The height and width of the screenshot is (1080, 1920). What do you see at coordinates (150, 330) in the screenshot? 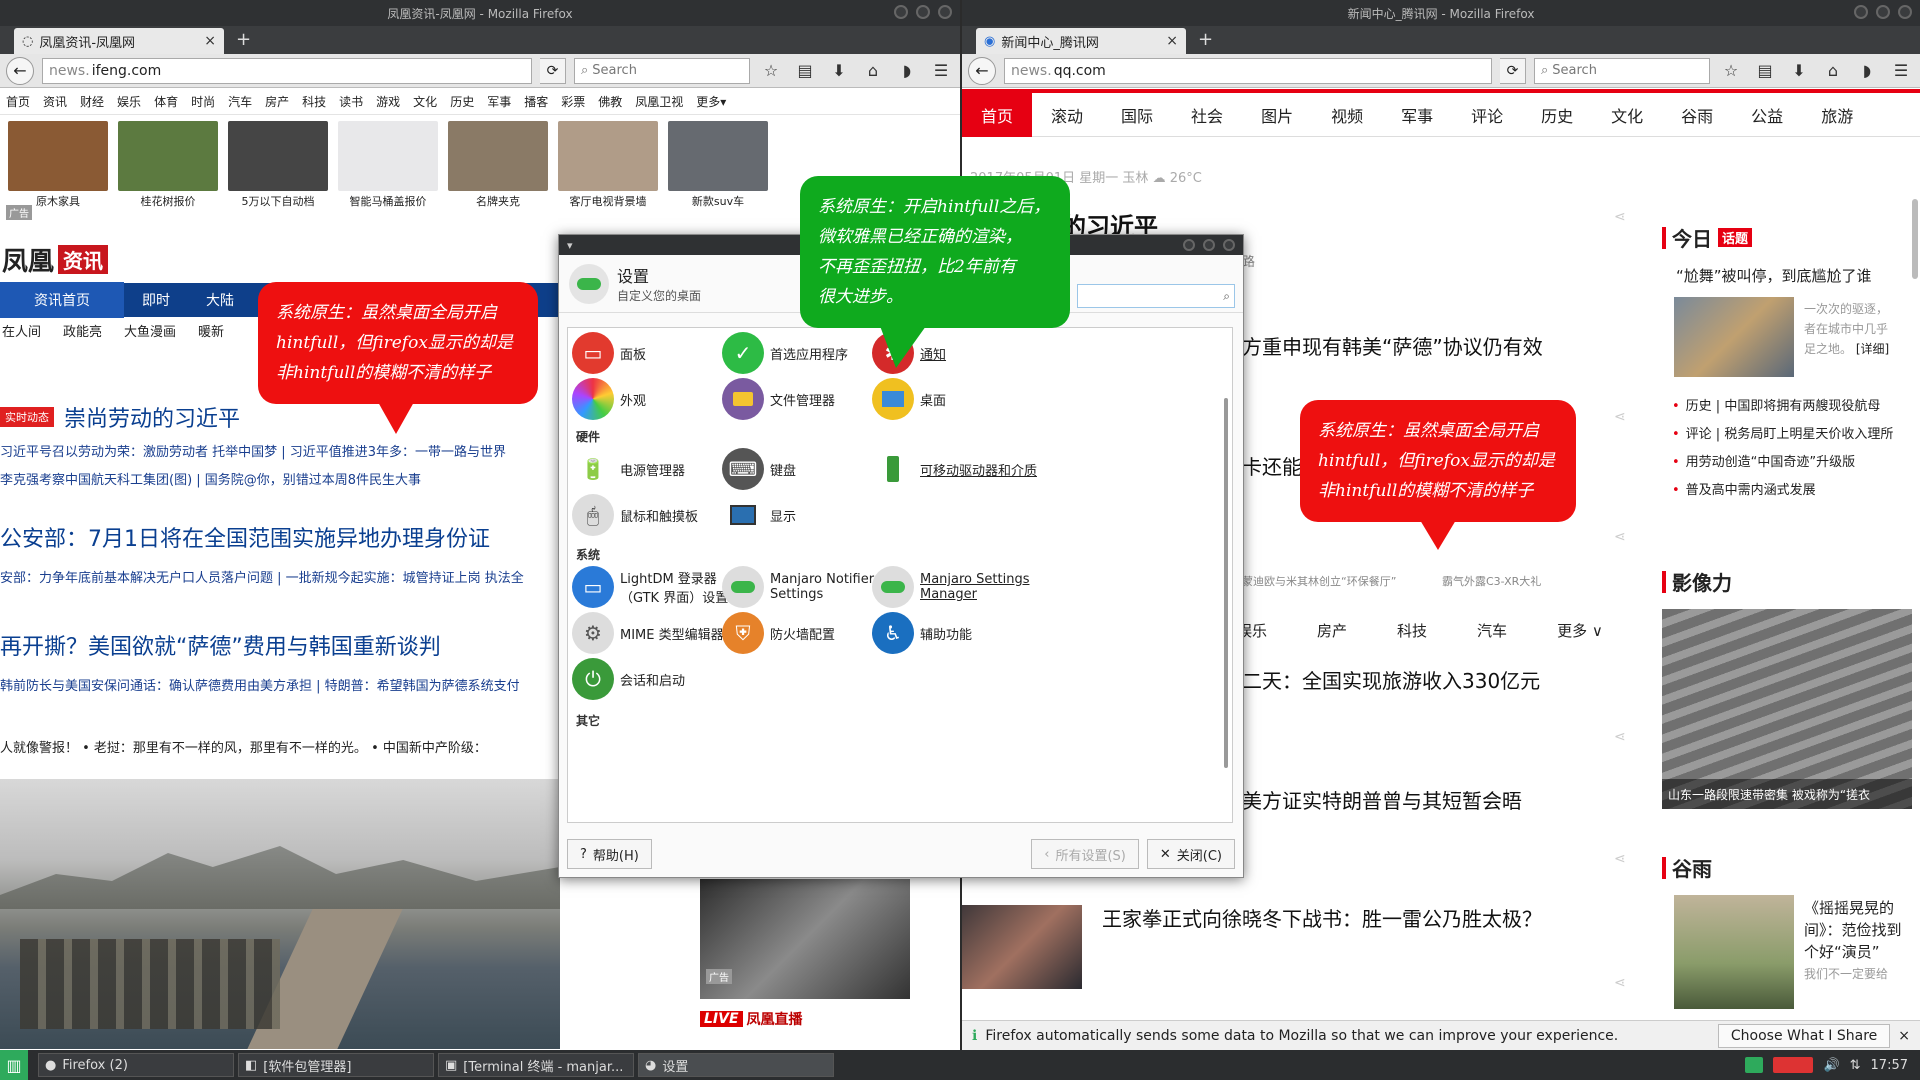
I see `sub-menu-link: 大鱼漫画` at bounding box center [150, 330].